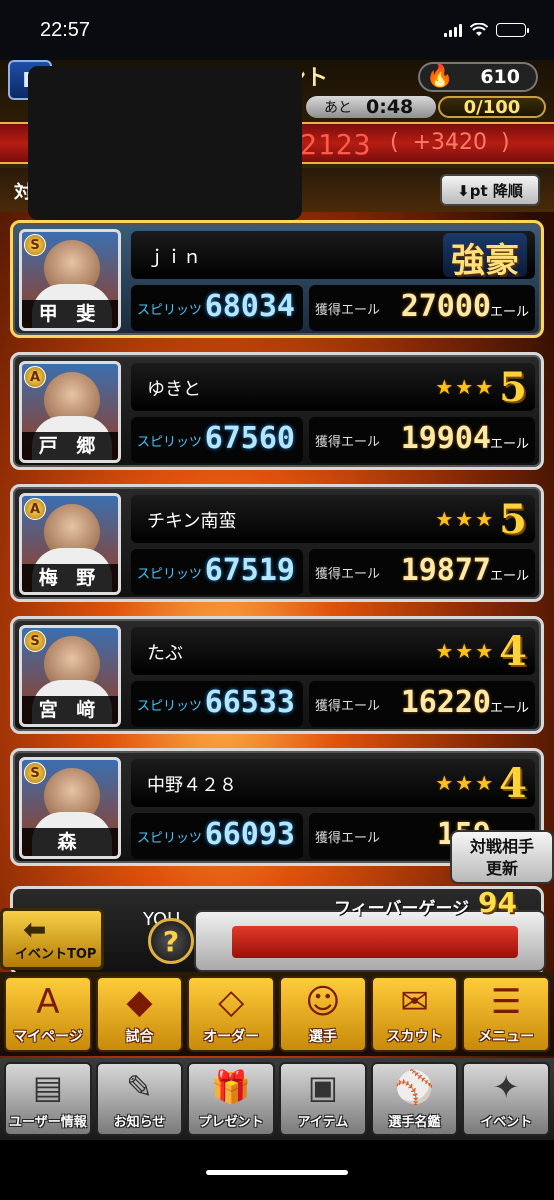 This screenshot has height=1200, width=554. I want to click on fever-label: フィーバーゲージ, so click(402, 909).